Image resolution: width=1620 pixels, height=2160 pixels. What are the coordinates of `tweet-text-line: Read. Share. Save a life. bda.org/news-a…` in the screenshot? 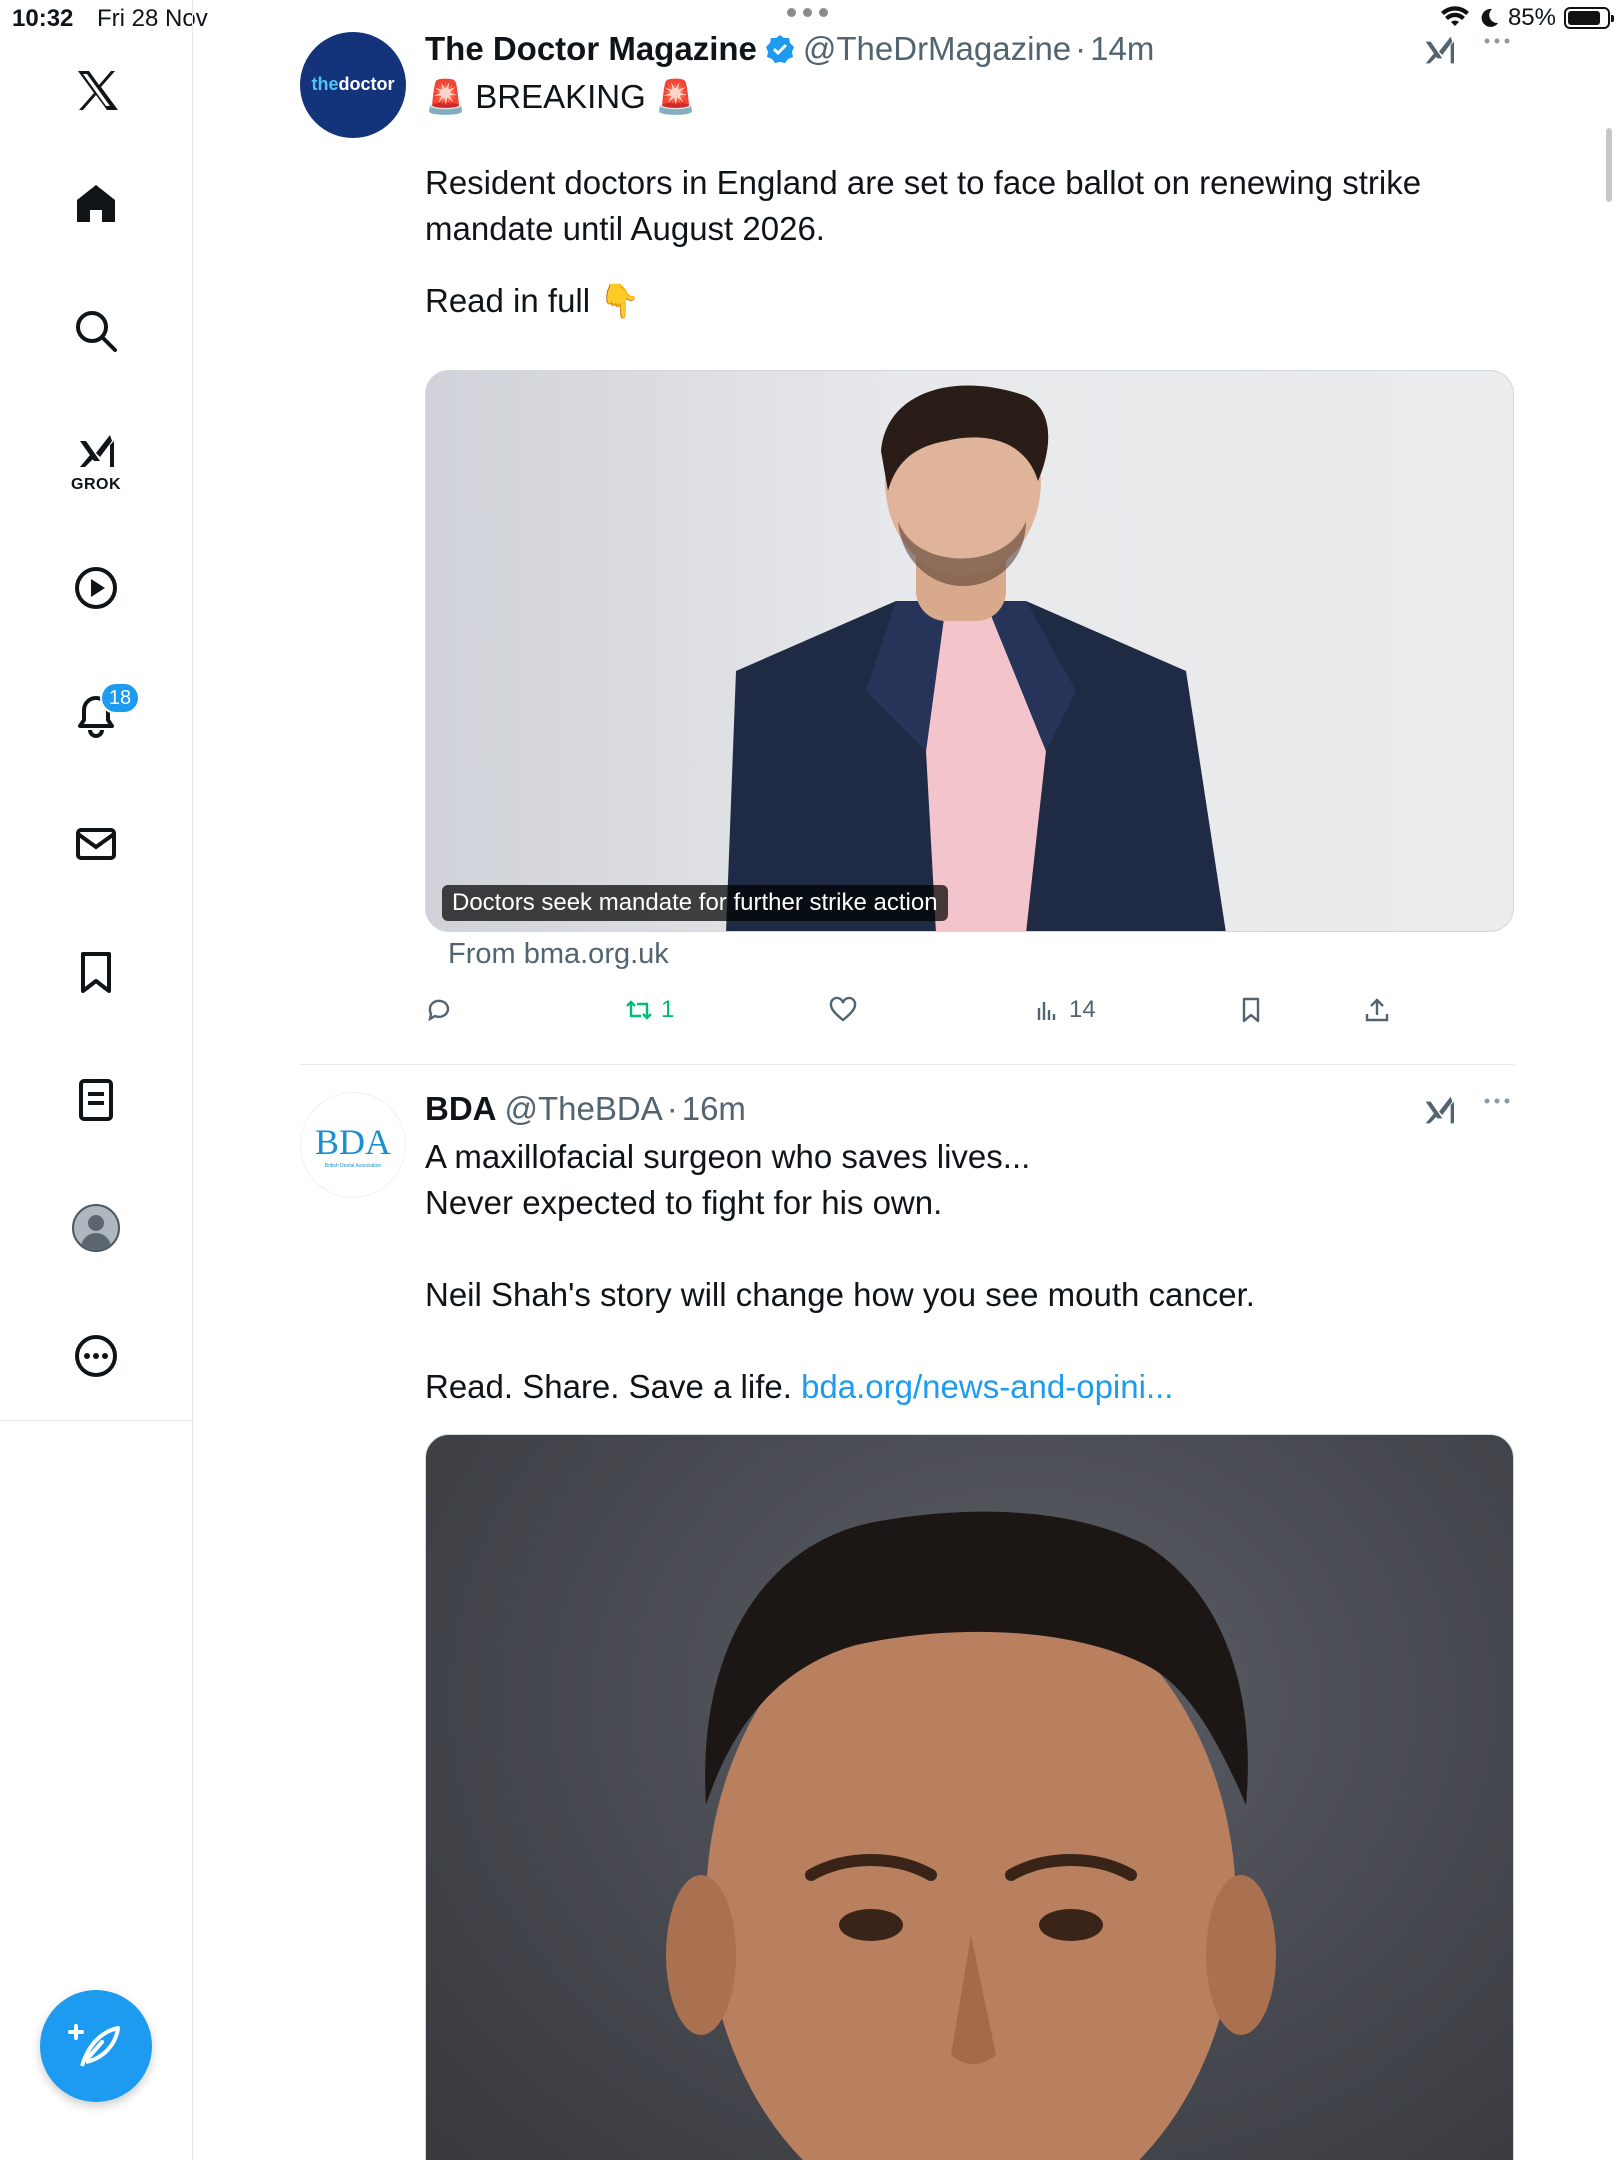 It's located at (970, 1387).